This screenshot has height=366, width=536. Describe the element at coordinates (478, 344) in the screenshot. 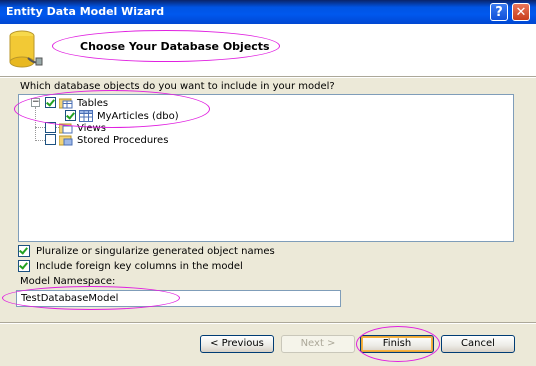

I see `cancel-button: Cancel` at that location.